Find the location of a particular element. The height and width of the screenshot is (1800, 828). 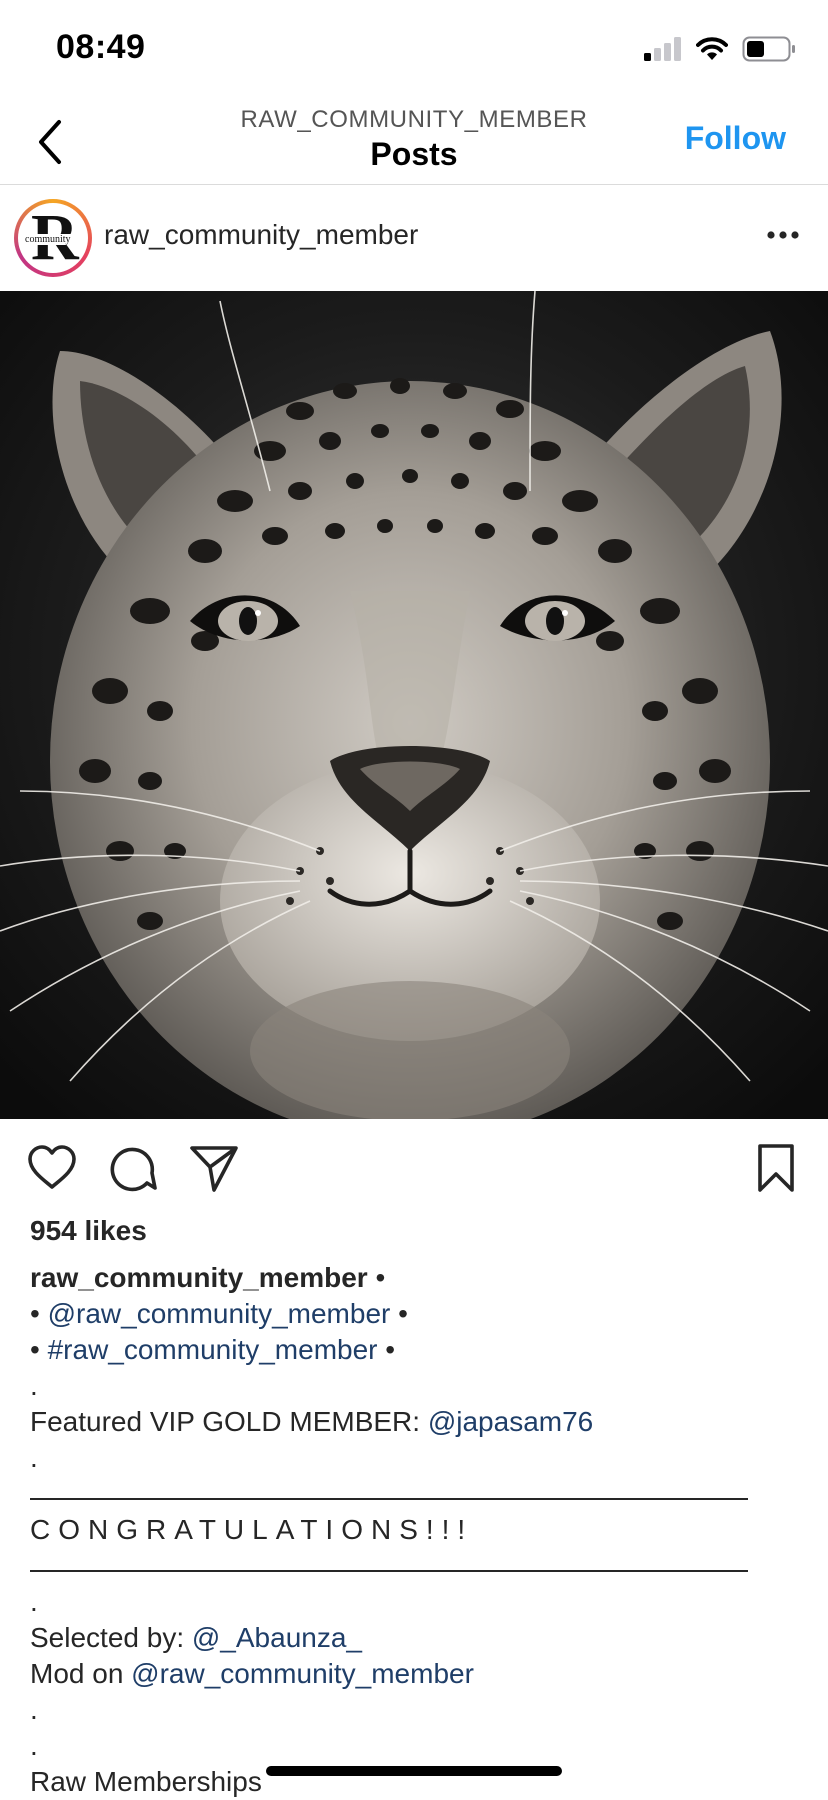

heart-icon is located at coordinates (52, 1167).